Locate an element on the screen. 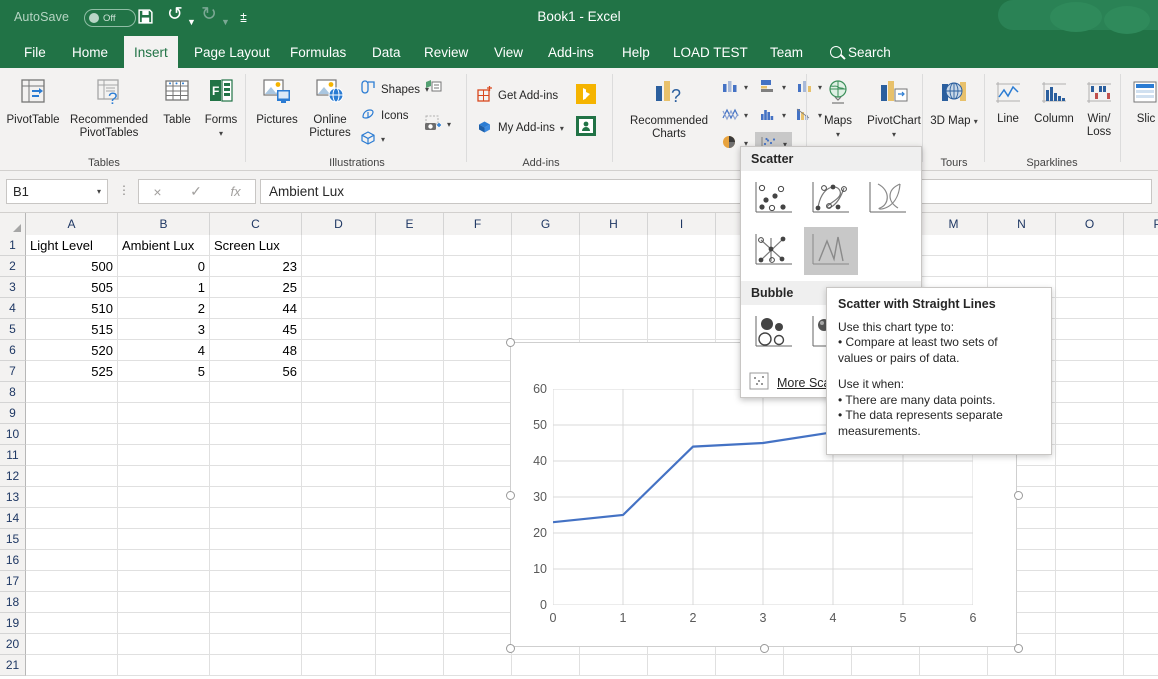 The height and width of the screenshot is (679, 1158). chart-handle-middle-left is located at coordinates (510, 495).